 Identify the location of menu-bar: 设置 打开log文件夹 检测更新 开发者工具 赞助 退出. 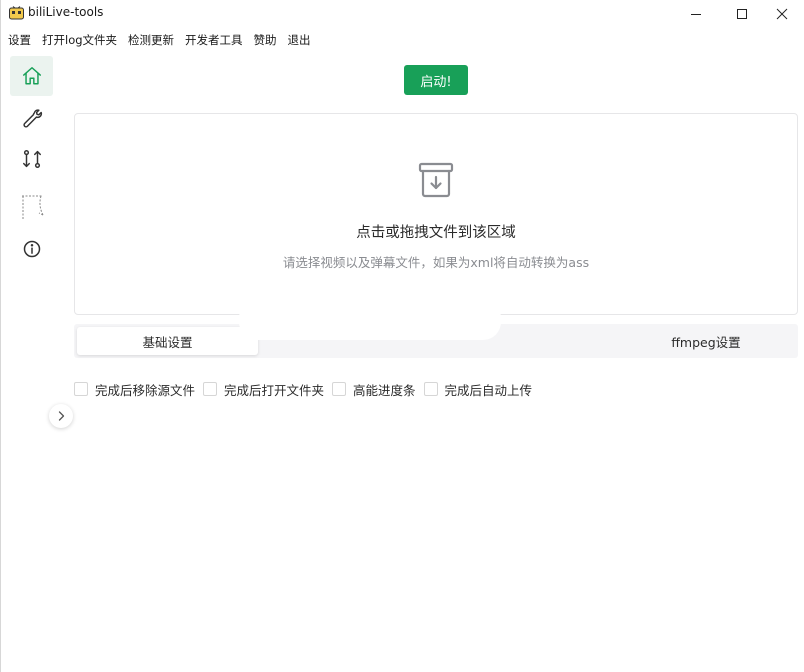
(161, 40).